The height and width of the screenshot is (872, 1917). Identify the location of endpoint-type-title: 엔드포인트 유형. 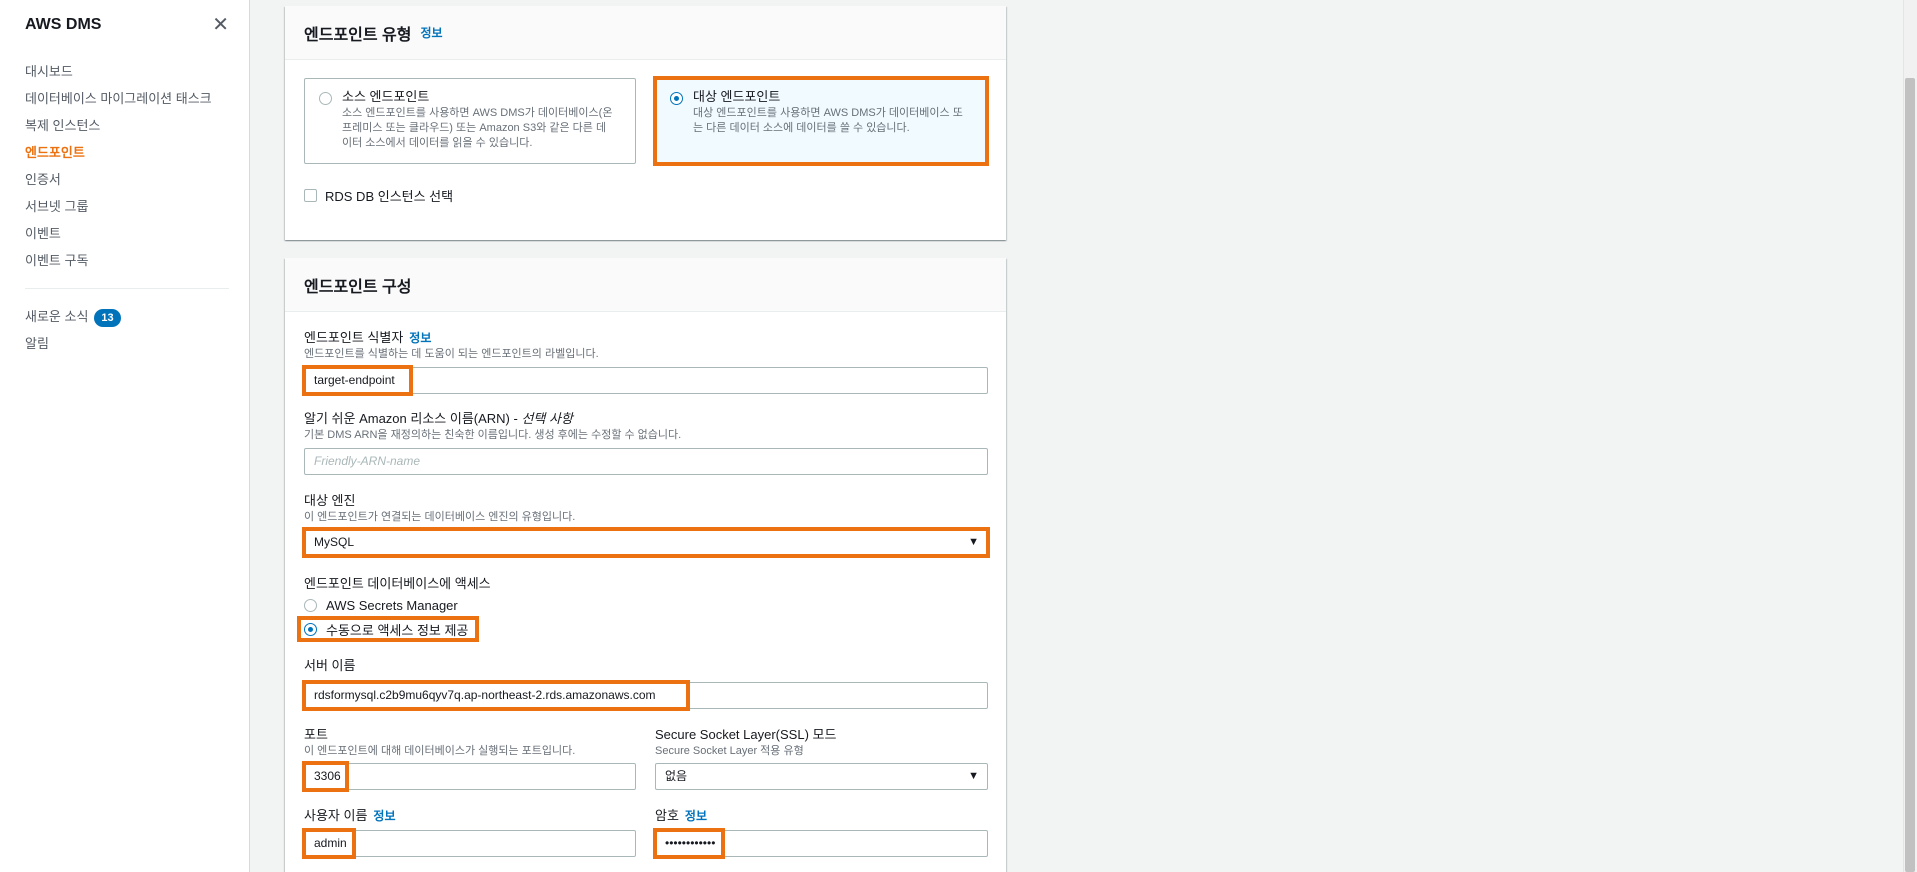
(358, 35).